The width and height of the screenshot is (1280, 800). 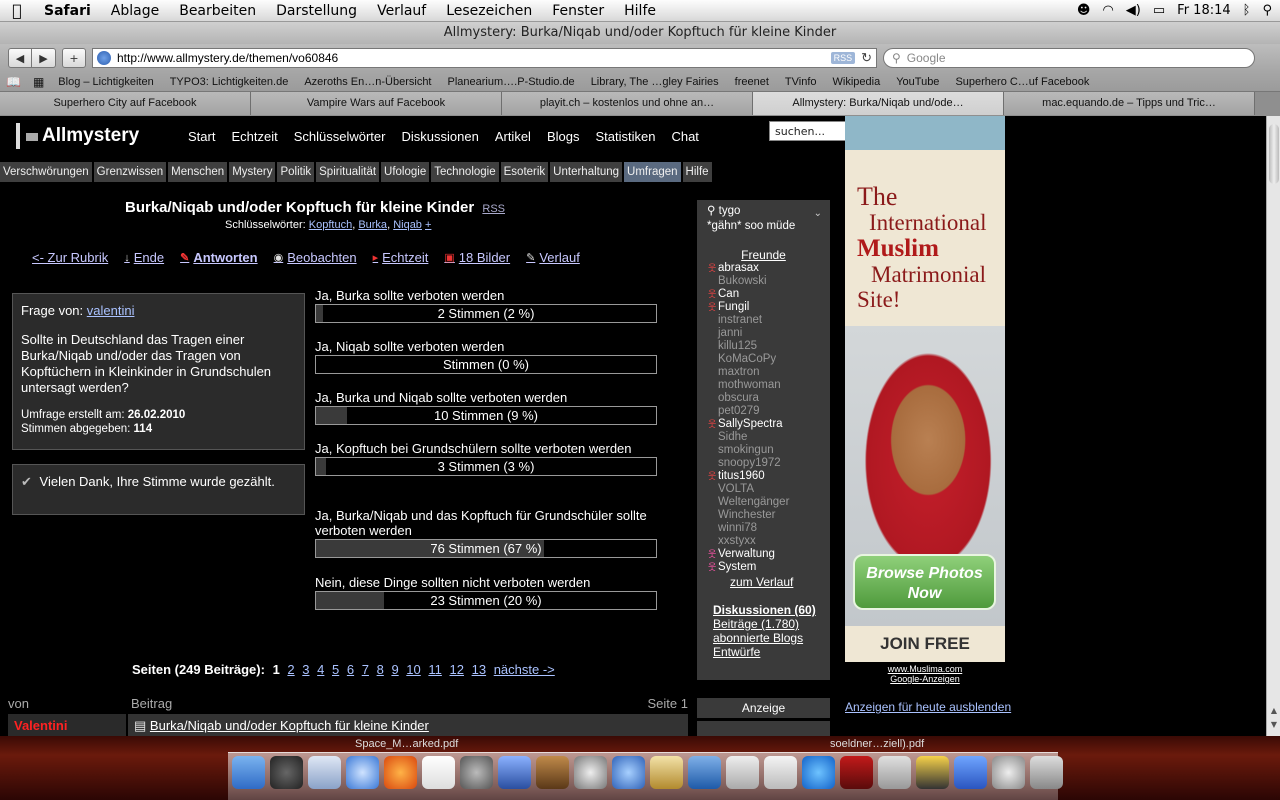 What do you see at coordinates (511, 82) in the screenshot?
I see `bookmark-item: Planearium….P-Studio.de` at bounding box center [511, 82].